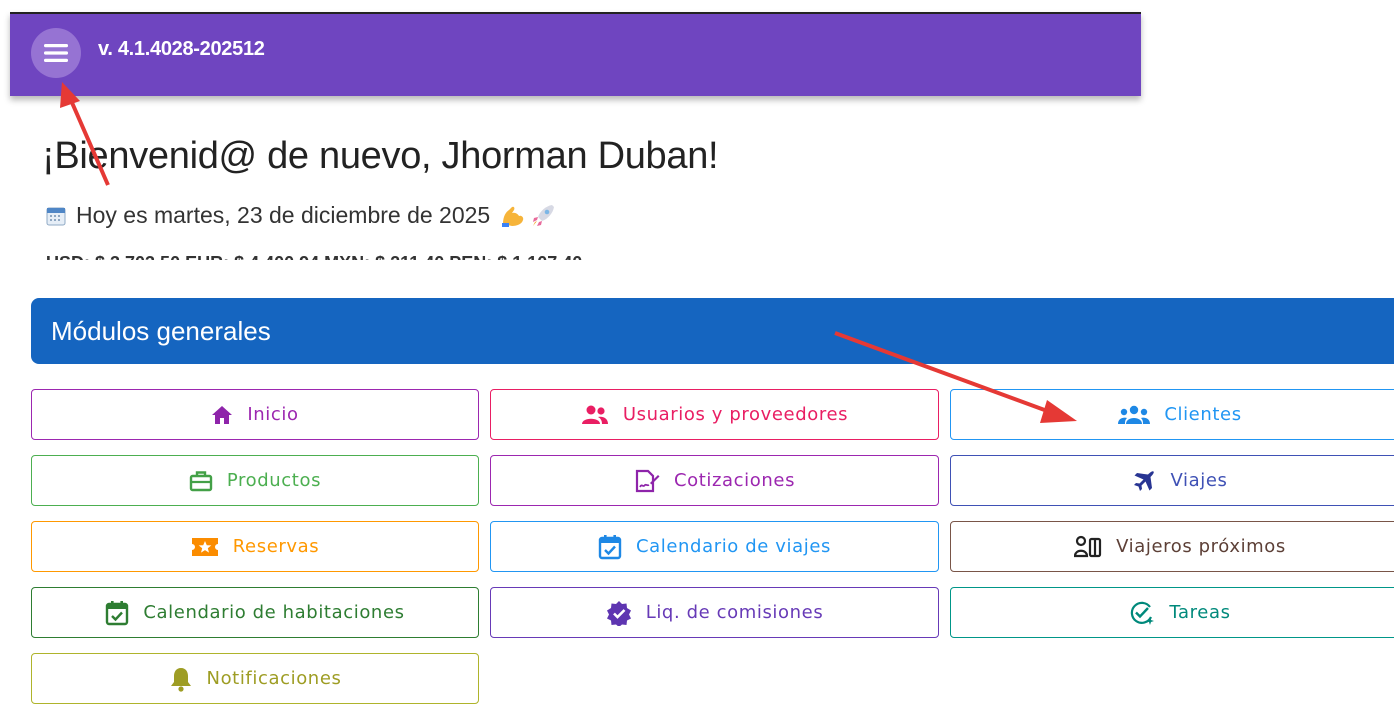 Image resolution: width=1394 pixels, height=704 pixels. What do you see at coordinates (181, 49) in the screenshot?
I see `app-version: v. 4.1.4028-202512` at bounding box center [181, 49].